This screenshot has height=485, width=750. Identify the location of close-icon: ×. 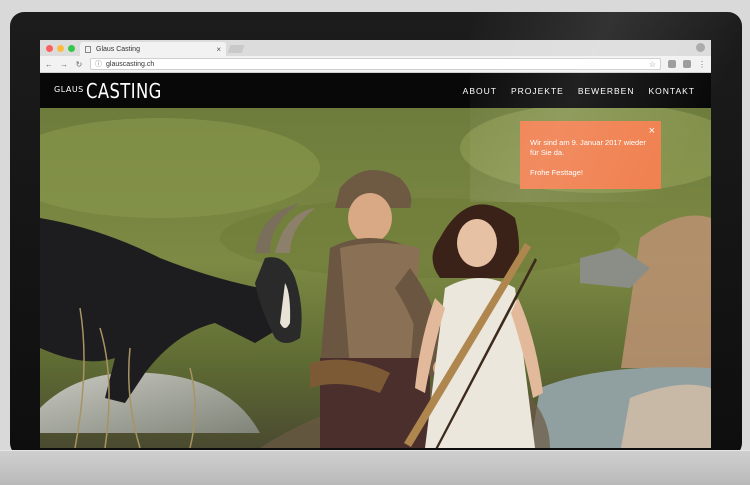
(652, 131).